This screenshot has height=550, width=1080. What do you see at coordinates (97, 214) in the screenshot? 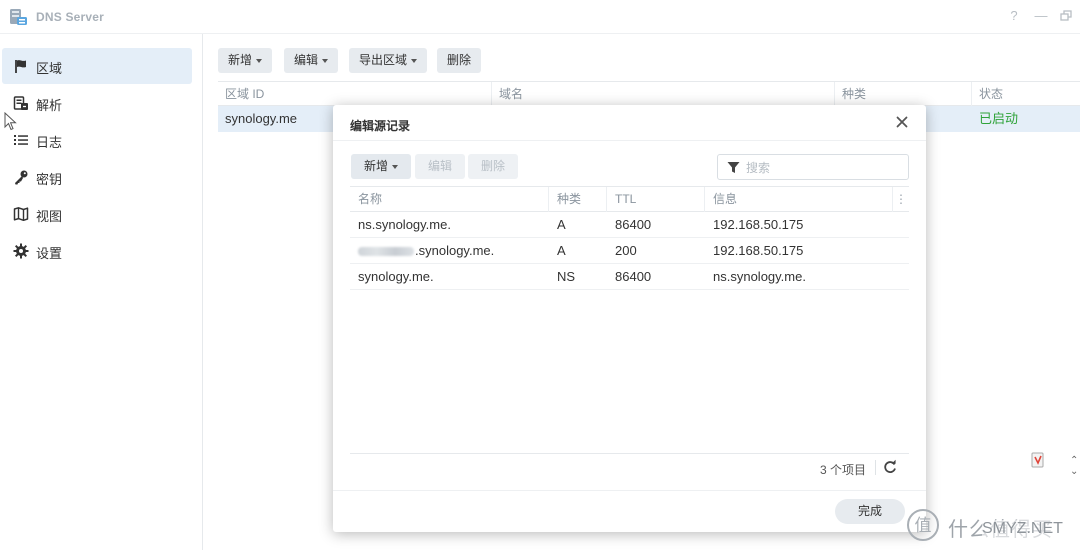
I see `sidebar-item-views: 视图` at bounding box center [97, 214].